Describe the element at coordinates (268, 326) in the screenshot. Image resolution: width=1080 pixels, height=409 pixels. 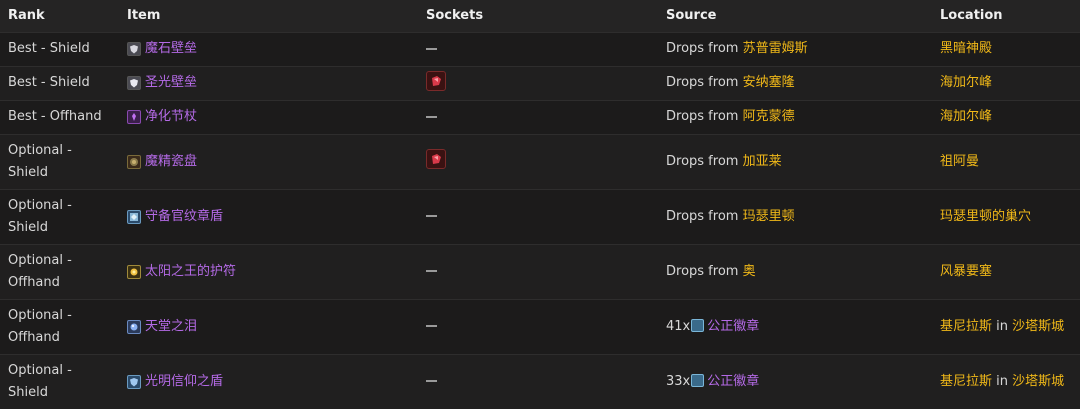
I see `item-cell: 天堂之泪` at that location.